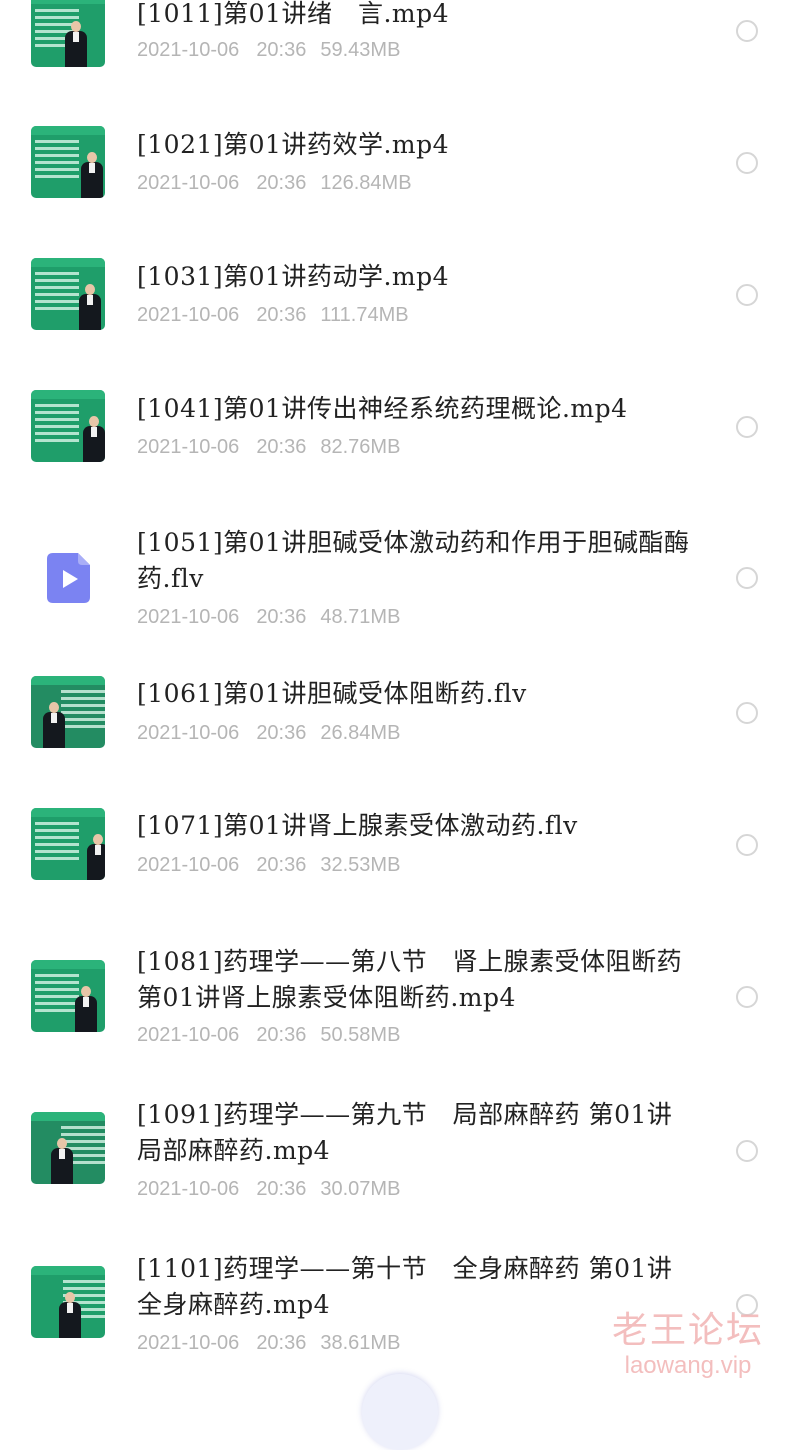 This screenshot has height=1450, width=800. I want to click on watermark: 老王论坛 laowang.vip, so click(688, 1345).